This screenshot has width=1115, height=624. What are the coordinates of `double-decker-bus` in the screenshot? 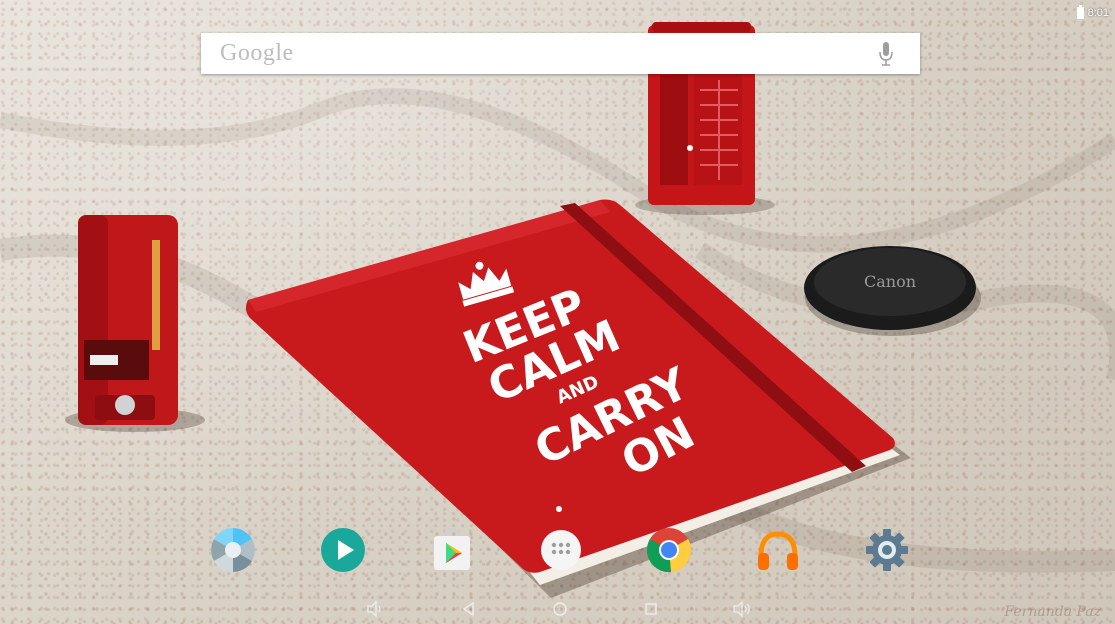 It's located at (128, 320).